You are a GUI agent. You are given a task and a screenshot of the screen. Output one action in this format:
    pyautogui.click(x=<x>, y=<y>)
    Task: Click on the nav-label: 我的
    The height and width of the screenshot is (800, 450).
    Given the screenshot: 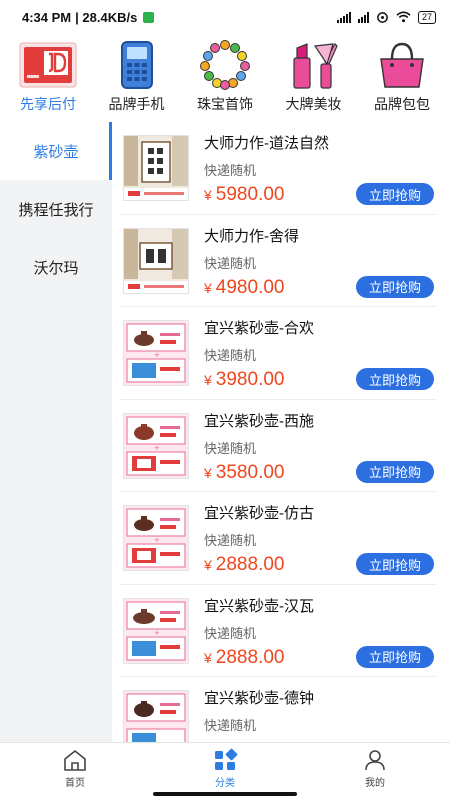 What is the action you would take?
    pyautogui.click(x=375, y=783)
    